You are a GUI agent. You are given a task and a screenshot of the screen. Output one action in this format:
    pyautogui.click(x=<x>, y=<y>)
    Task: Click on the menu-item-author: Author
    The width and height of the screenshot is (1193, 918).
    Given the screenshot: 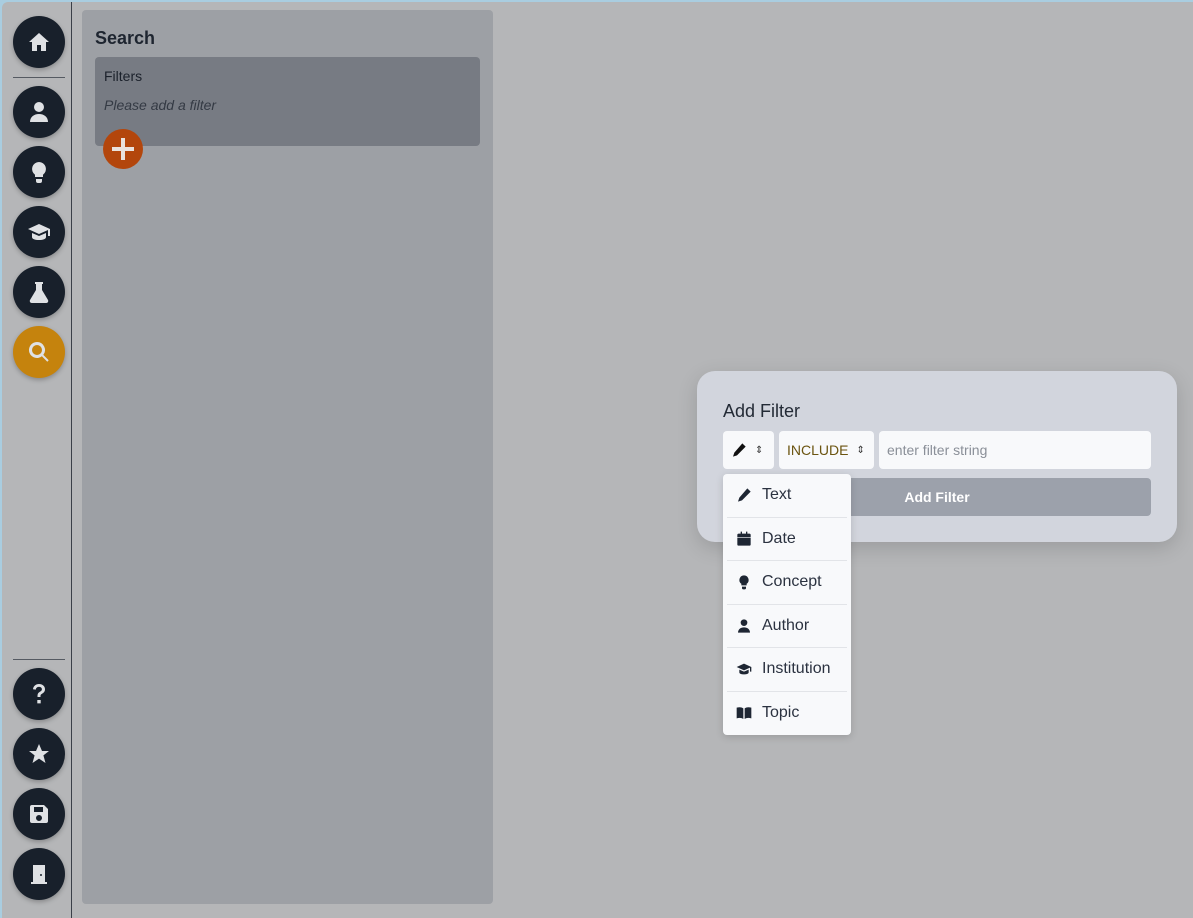 What is the action you would take?
    pyautogui.click(x=787, y=626)
    